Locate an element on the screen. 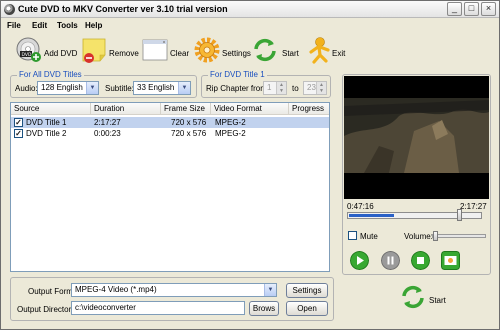 The height and width of the screenshot is (330, 500). menu-edit: Edit is located at coordinates (39, 25).